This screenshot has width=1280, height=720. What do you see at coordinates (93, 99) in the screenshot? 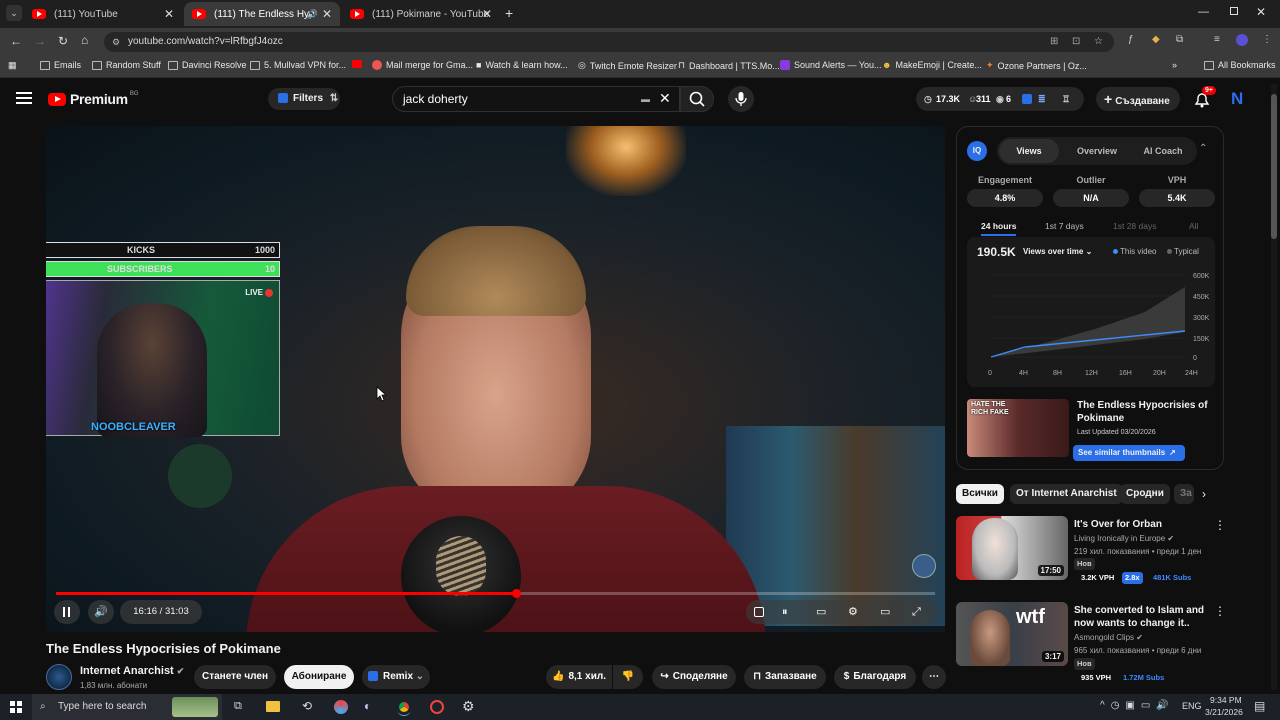
I see `youtube-logo: Premium BG` at bounding box center [93, 99].